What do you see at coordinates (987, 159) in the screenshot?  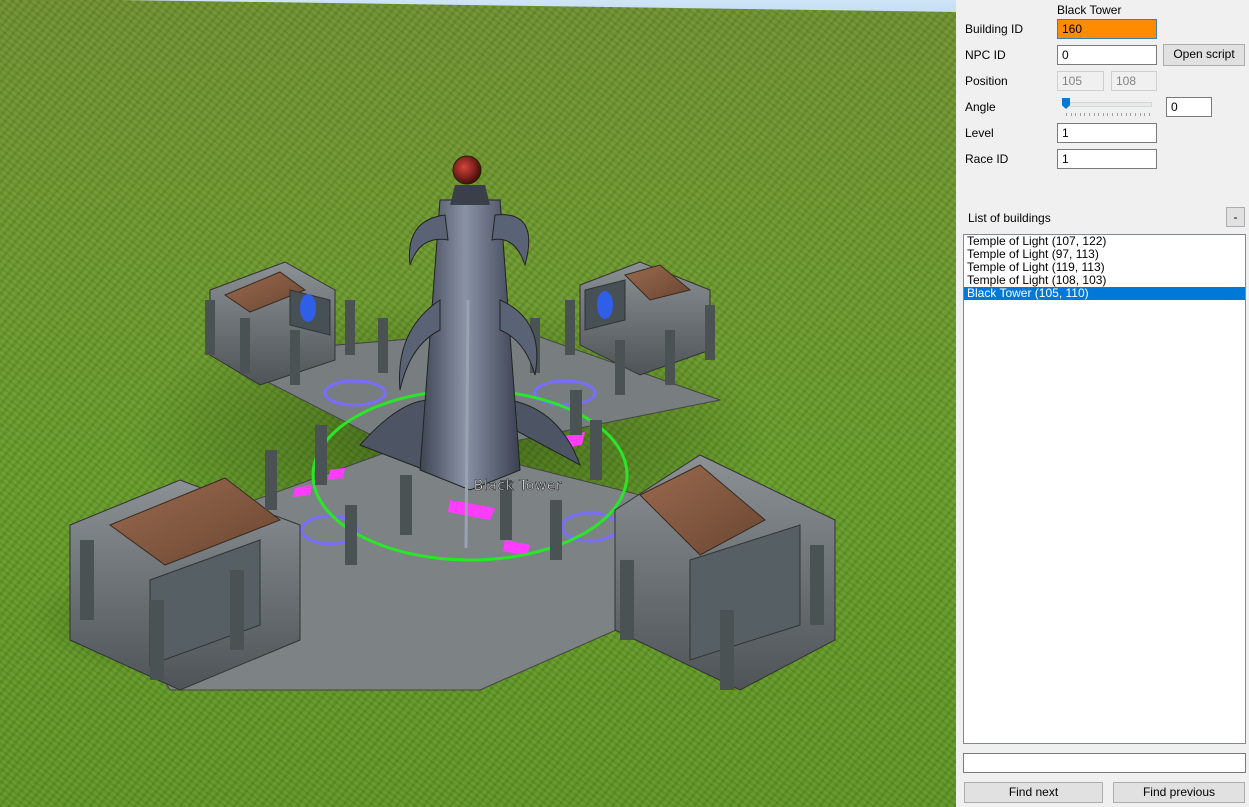 I see `race-id-label: Race ID` at bounding box center [987, 159].